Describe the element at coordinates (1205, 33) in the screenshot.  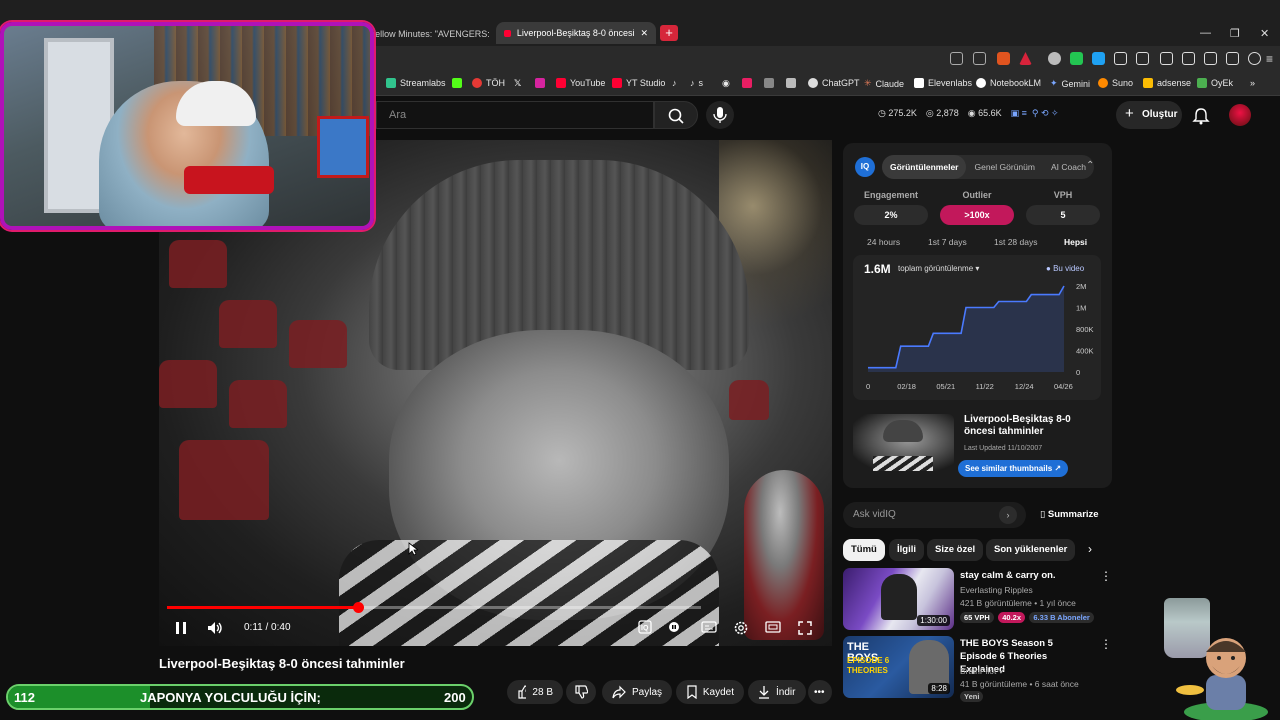
I see `minimize-icon: —` at that location.